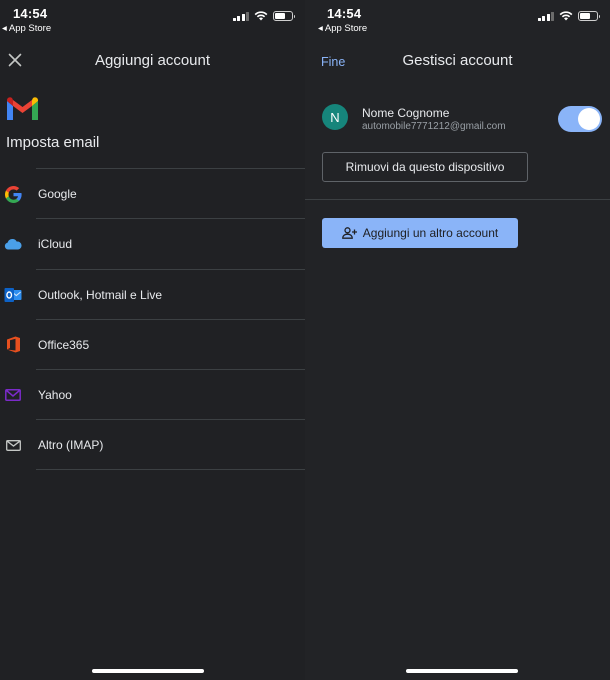 This screenshot has height=680, width=610. I want to click on page-title: Gestisci account, so click(457, 60).